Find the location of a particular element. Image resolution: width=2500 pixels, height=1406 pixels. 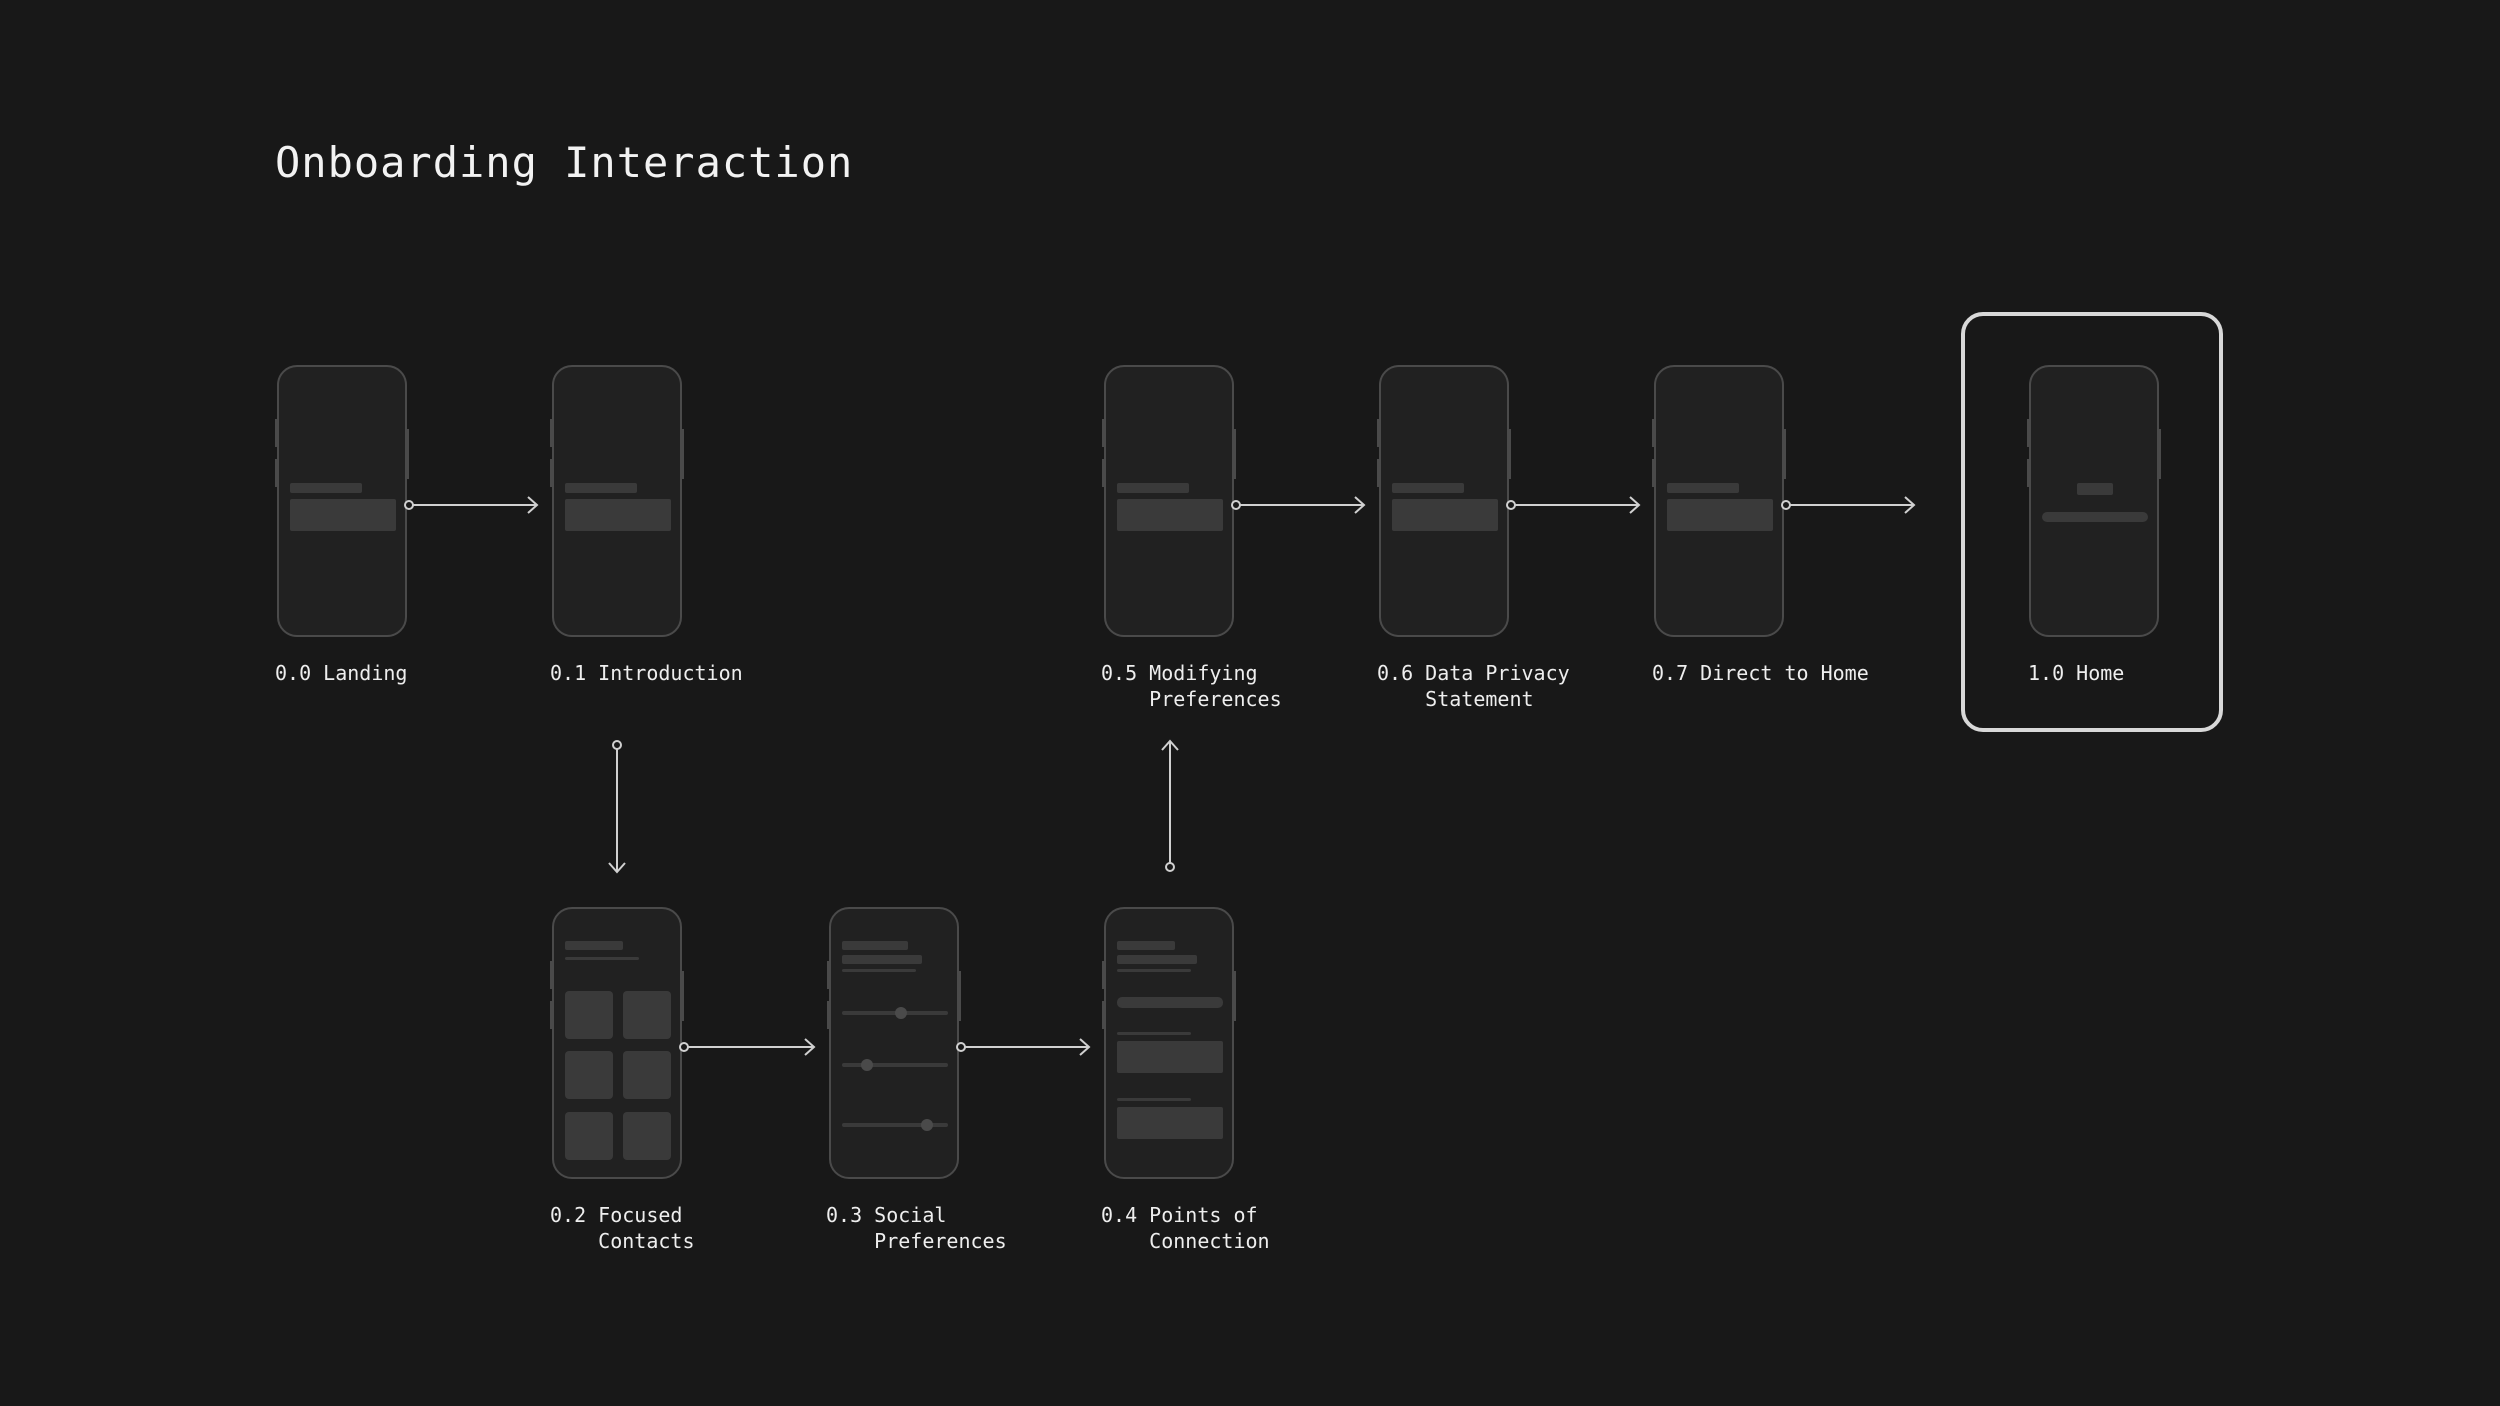

label-social-preferences: 0.3 Social Preferences is located at coordinates (916, 1228).